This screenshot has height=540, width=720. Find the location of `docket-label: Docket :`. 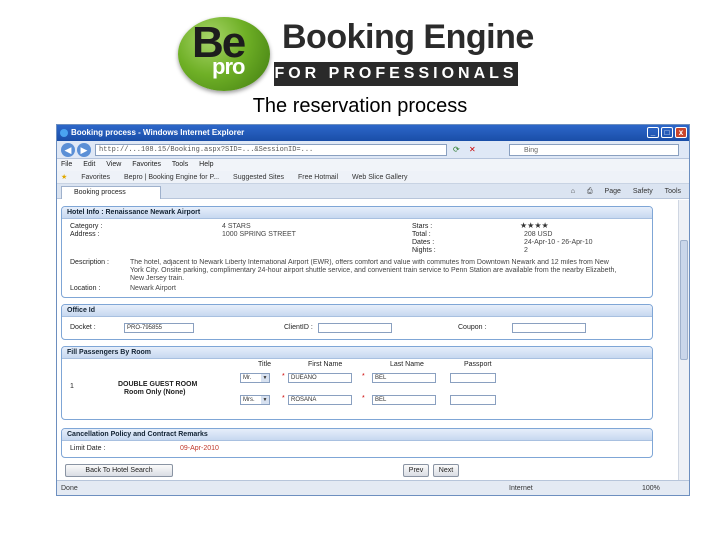

docket-label: Docket : is located at coordinates (83, 327).